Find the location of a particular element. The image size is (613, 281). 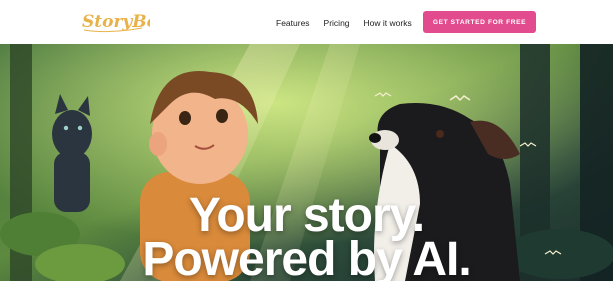

nav-link-pricing: Pricing is located at coordinates (337, 23).